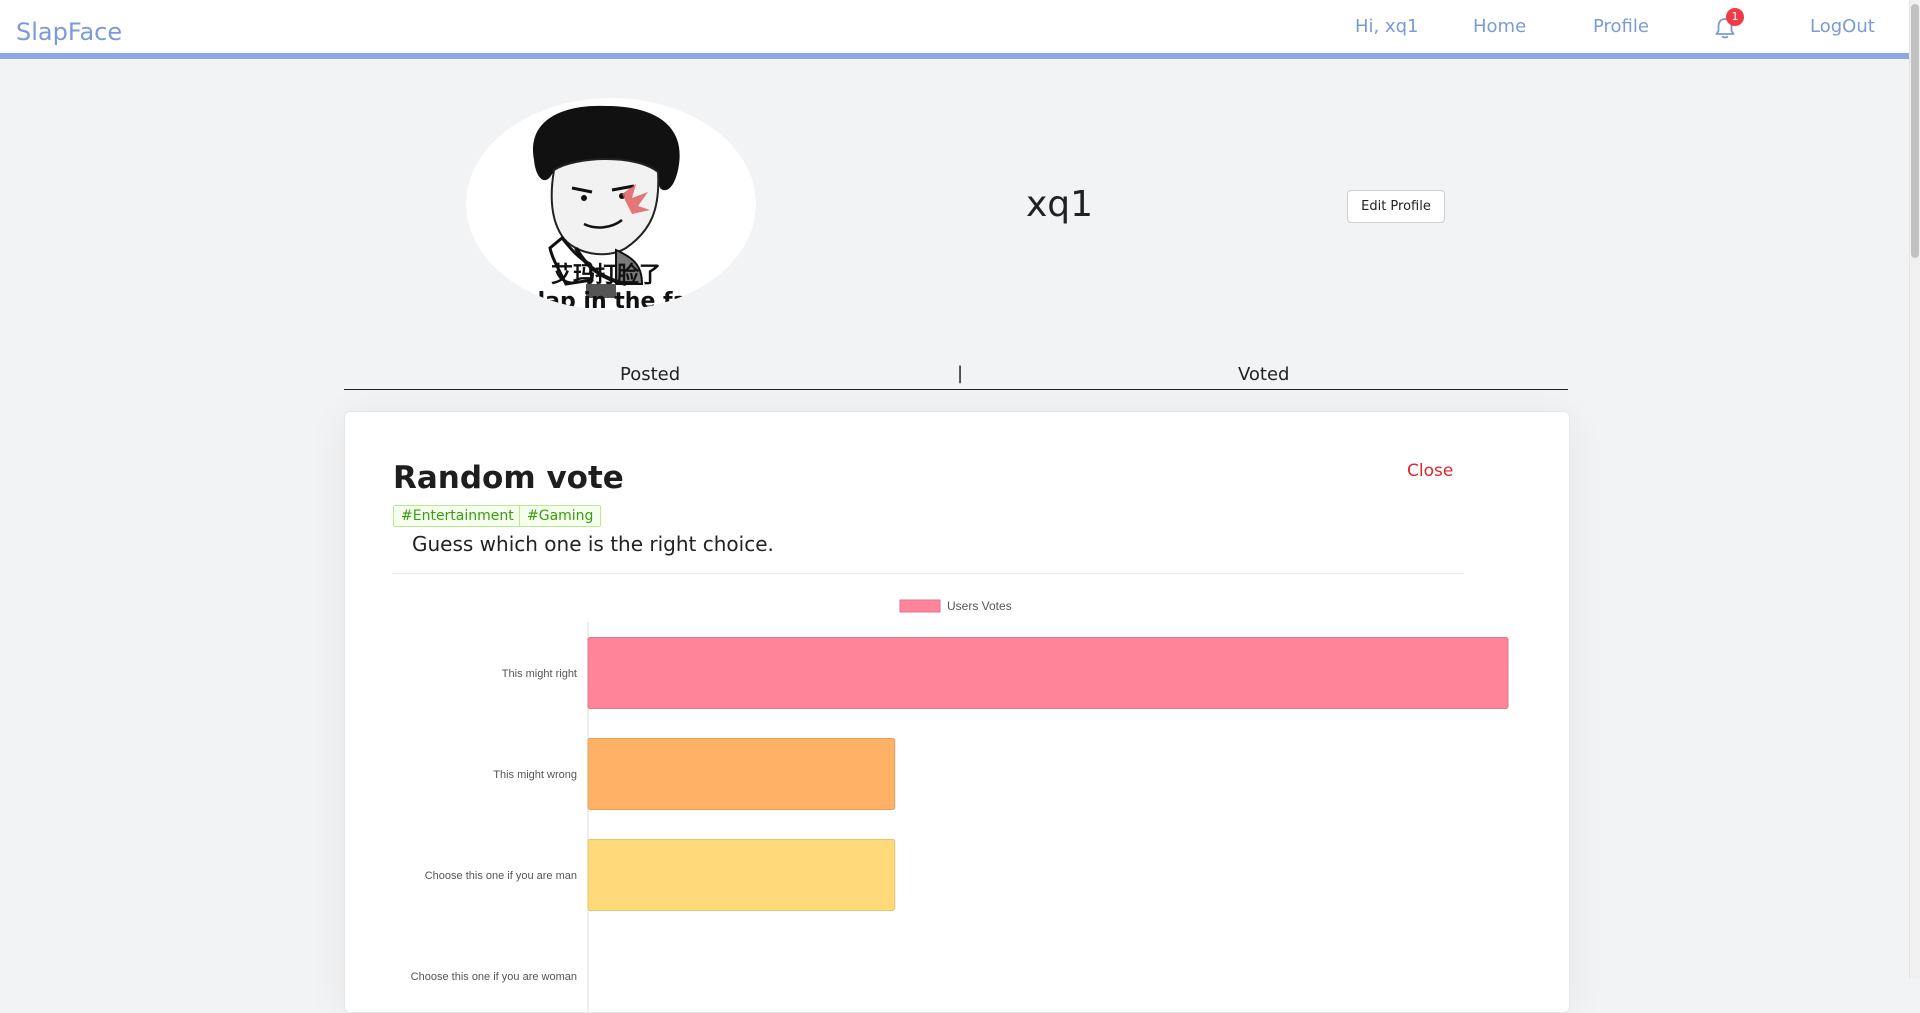  Describe the element at coordinates (1387, 26) in the screenshot. I see `greeting-link: Hi, xq1` at that location.